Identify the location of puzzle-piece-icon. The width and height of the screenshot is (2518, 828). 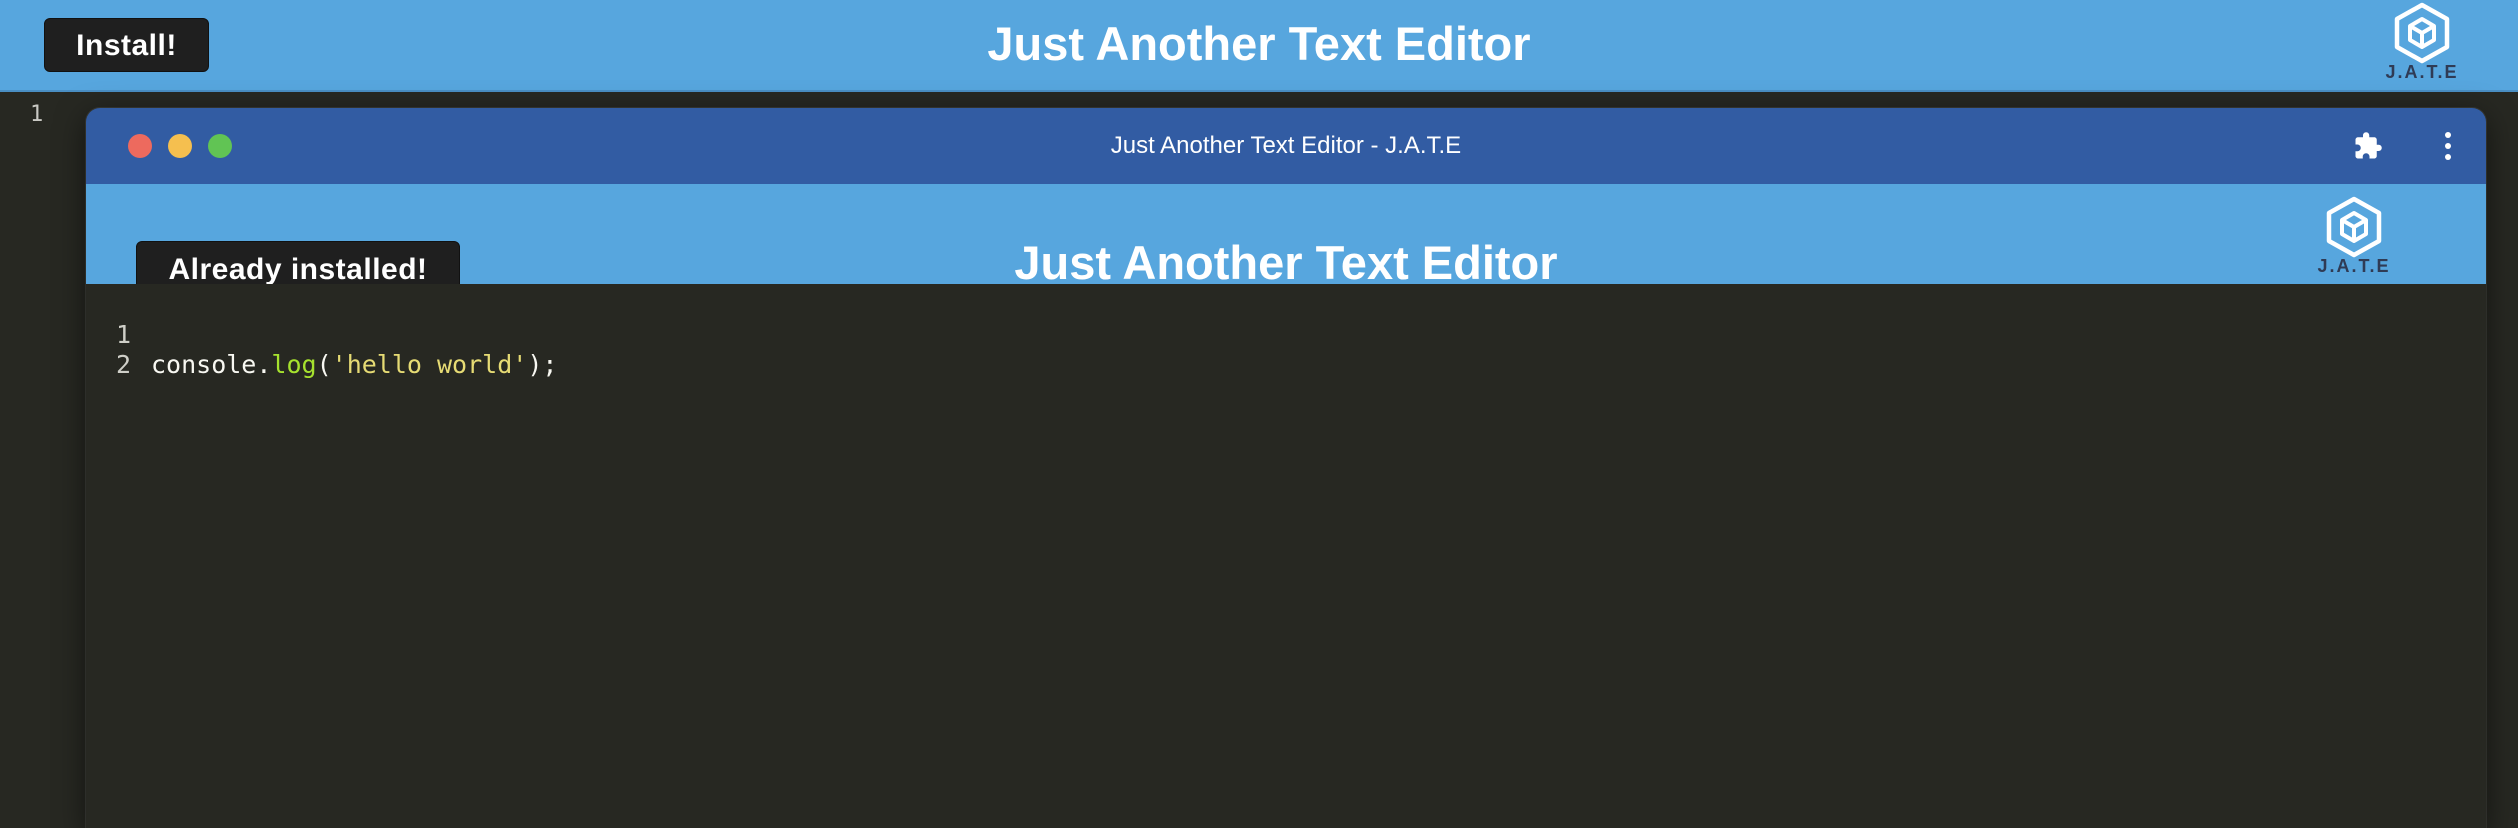
(2368, 146).